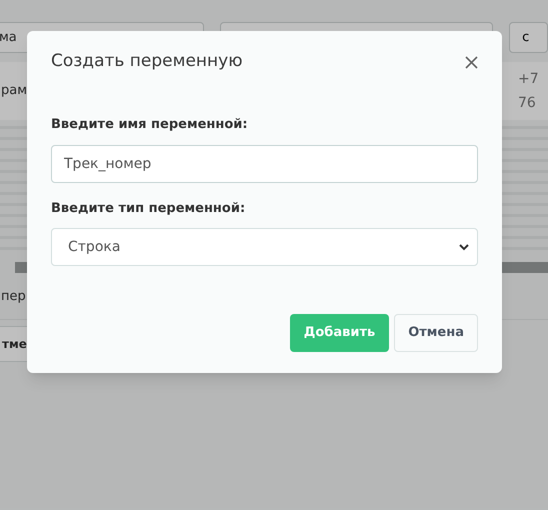 The width and height of the screenshot is (548, 510). What do you see at coordinates (264, 163) in the screenshot?
I see `name-input: Трек_номер` at bounding box center [264, 163].